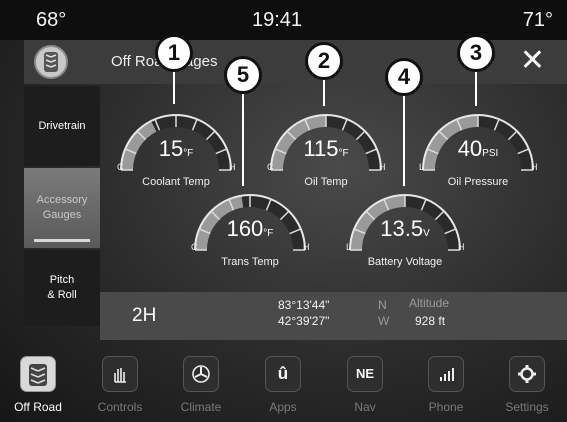 The width and height of the screenshot is (567, 422). What do you see at coordinates (120, 374) in the screenshot?
I see `hand-icon` at bounding box center [120, 374].